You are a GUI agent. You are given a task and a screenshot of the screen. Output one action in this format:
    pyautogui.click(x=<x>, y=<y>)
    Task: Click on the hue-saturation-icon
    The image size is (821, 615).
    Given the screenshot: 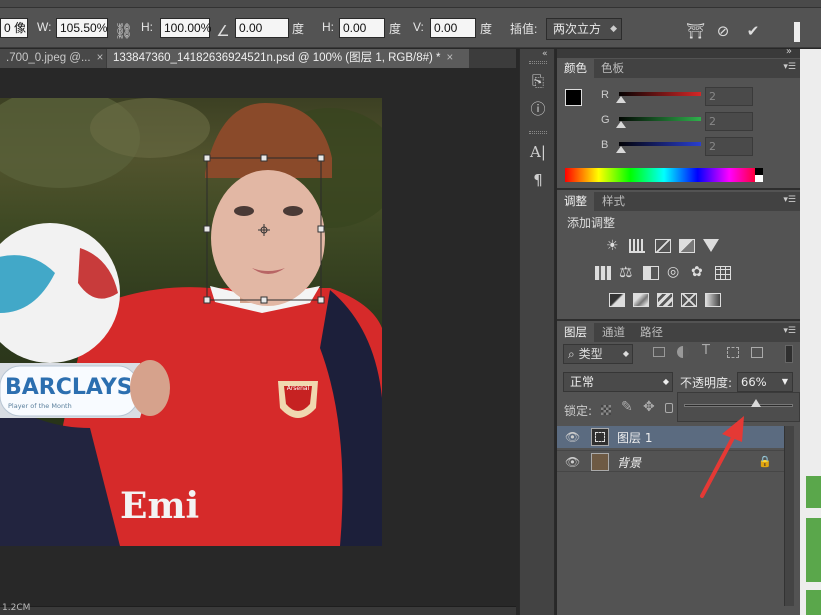 What is the action you would take?
    pyautogui.click(x=603, y=273)
    